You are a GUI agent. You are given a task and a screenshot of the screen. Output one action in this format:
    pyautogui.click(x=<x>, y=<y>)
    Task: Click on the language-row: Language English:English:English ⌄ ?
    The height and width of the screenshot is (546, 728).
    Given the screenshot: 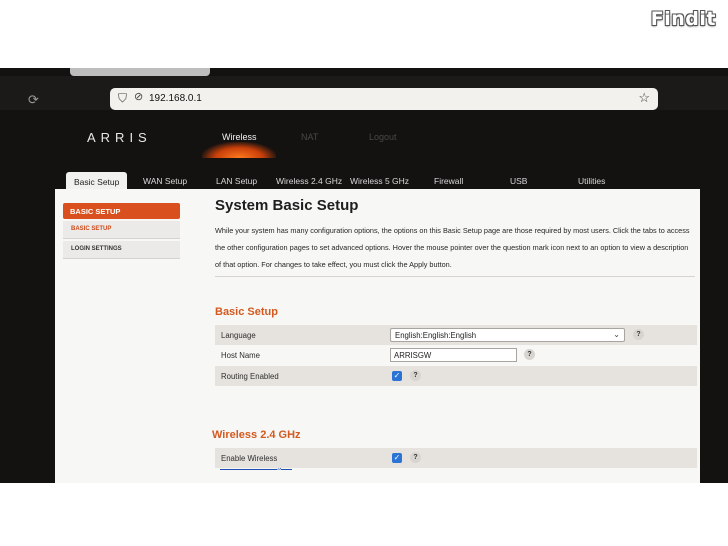 What is the action you would take?
    pyautogui.click(x=456, y=335)
    